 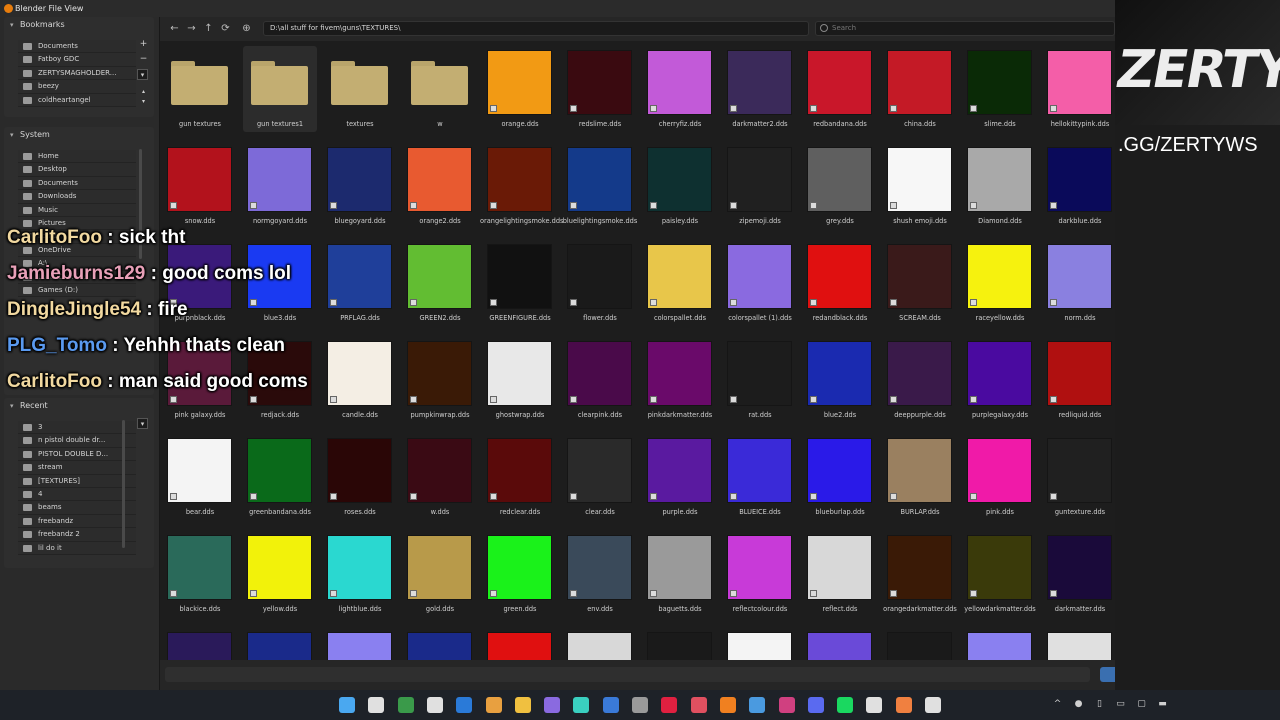 What do you see at coordinates (838, 475) in the screenshot?
I see `file-tile: blueburlap.dds` at bounding box center [838, 475].